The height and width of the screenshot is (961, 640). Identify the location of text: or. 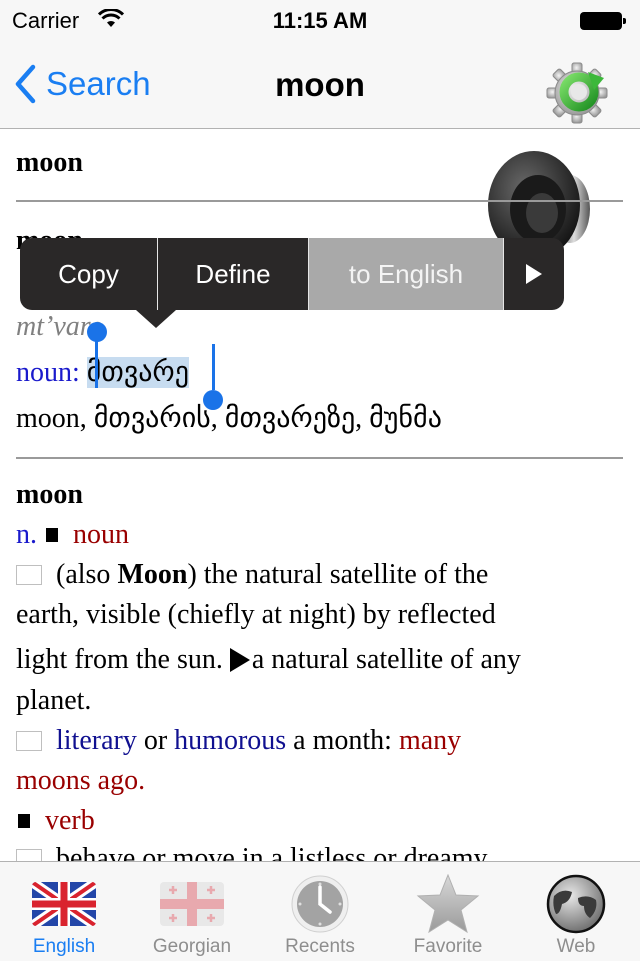
(155, 740).